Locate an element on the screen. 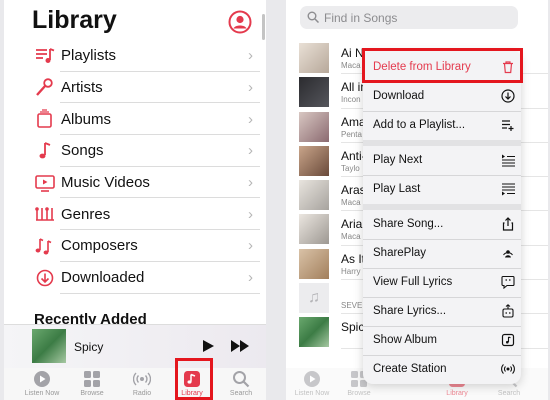 The image size is (550, 400). menu-item-label: Create Station is located at coordinates (410, 369).